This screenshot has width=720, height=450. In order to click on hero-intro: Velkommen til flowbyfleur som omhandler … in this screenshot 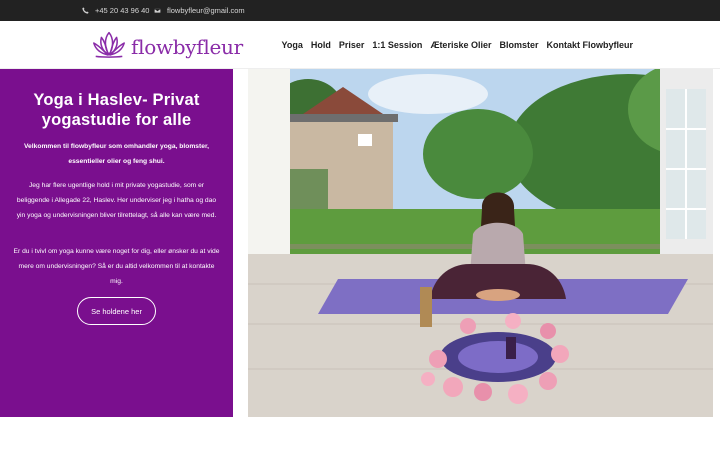, I will do `click(116, 154)`.